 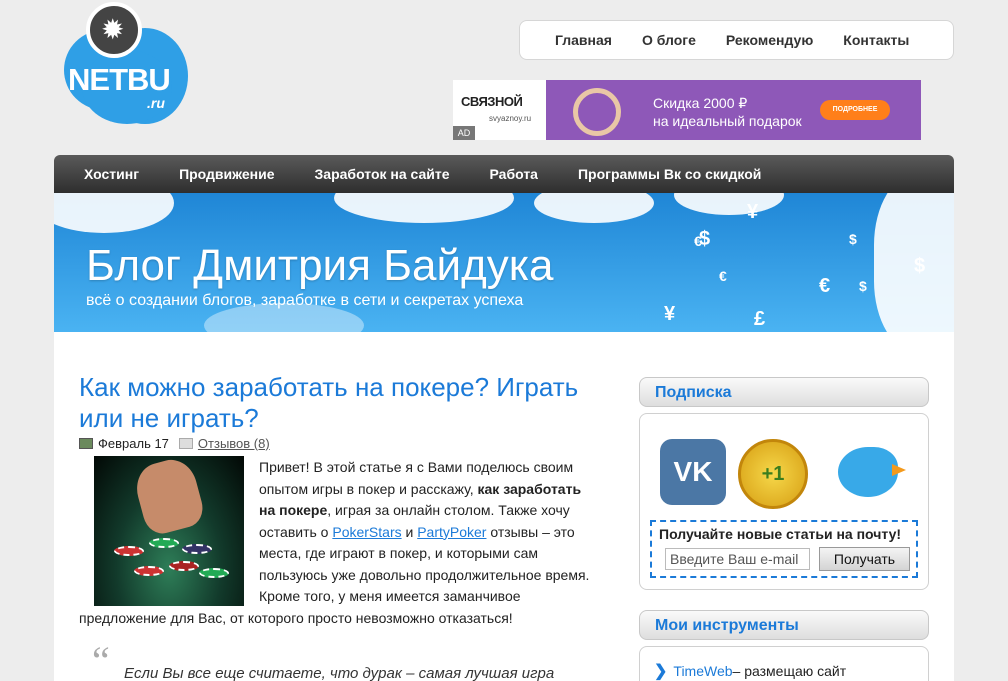 I want to click on top-menu-home: Главная, so click(x=583, y=40).